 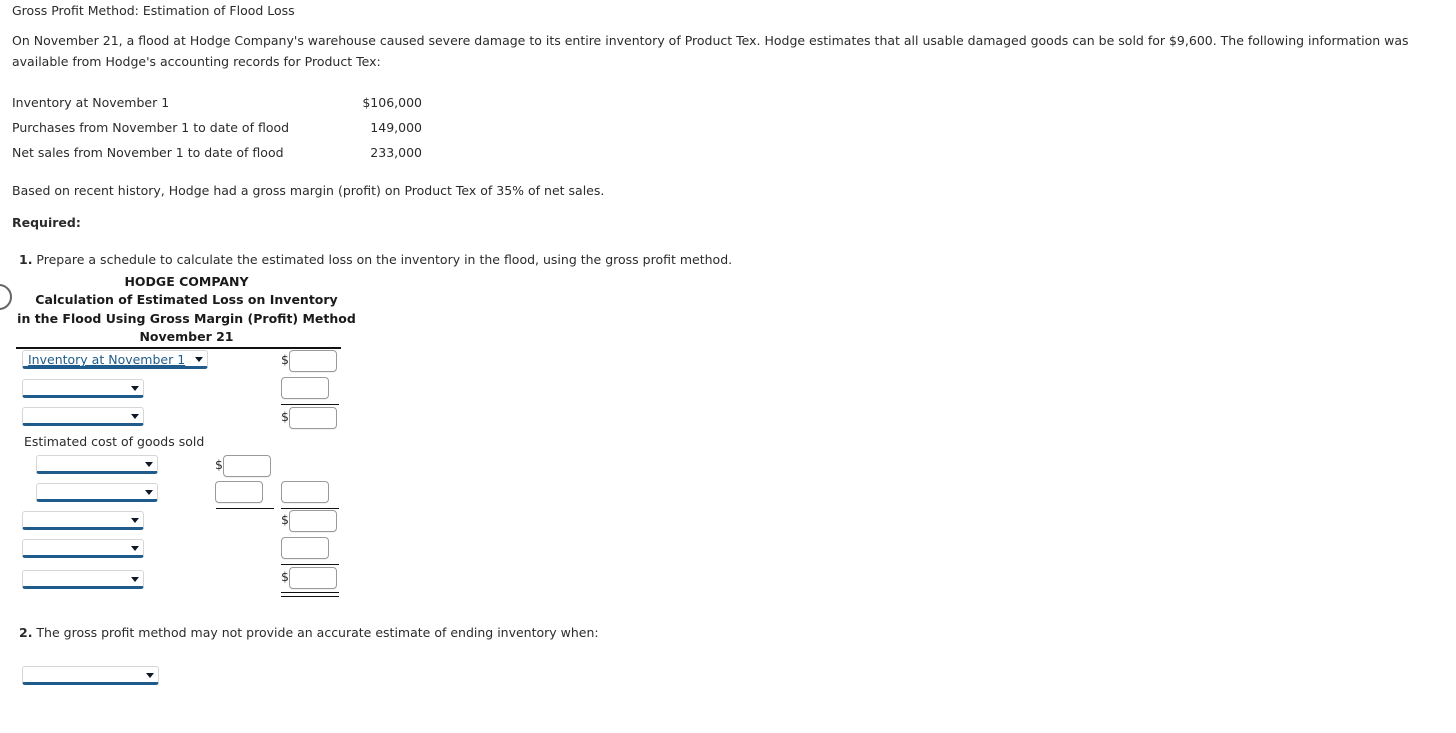 What do you see at coordinates (46, 222) in the screenshot?
I see `required-label: Required:` at bounding box center [46, 222].